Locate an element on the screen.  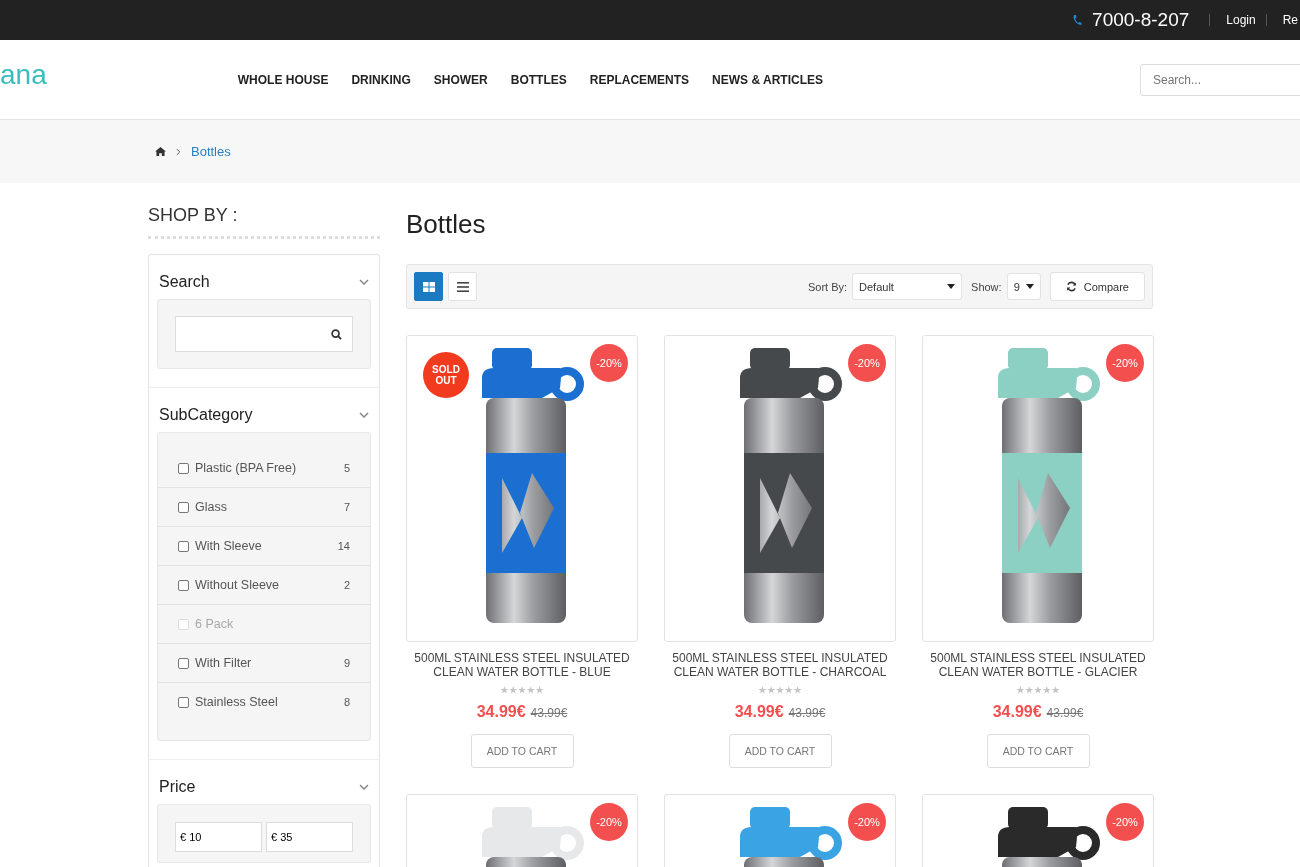
filter-option: With Sleeve is located at coordinates (266, 546).